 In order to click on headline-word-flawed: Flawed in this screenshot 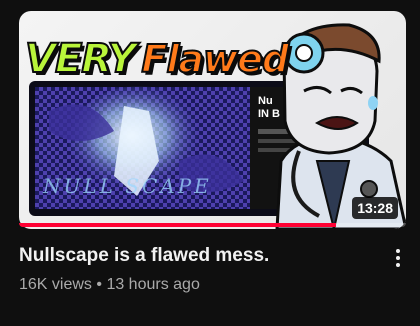, I will do `click(215, 59)`.